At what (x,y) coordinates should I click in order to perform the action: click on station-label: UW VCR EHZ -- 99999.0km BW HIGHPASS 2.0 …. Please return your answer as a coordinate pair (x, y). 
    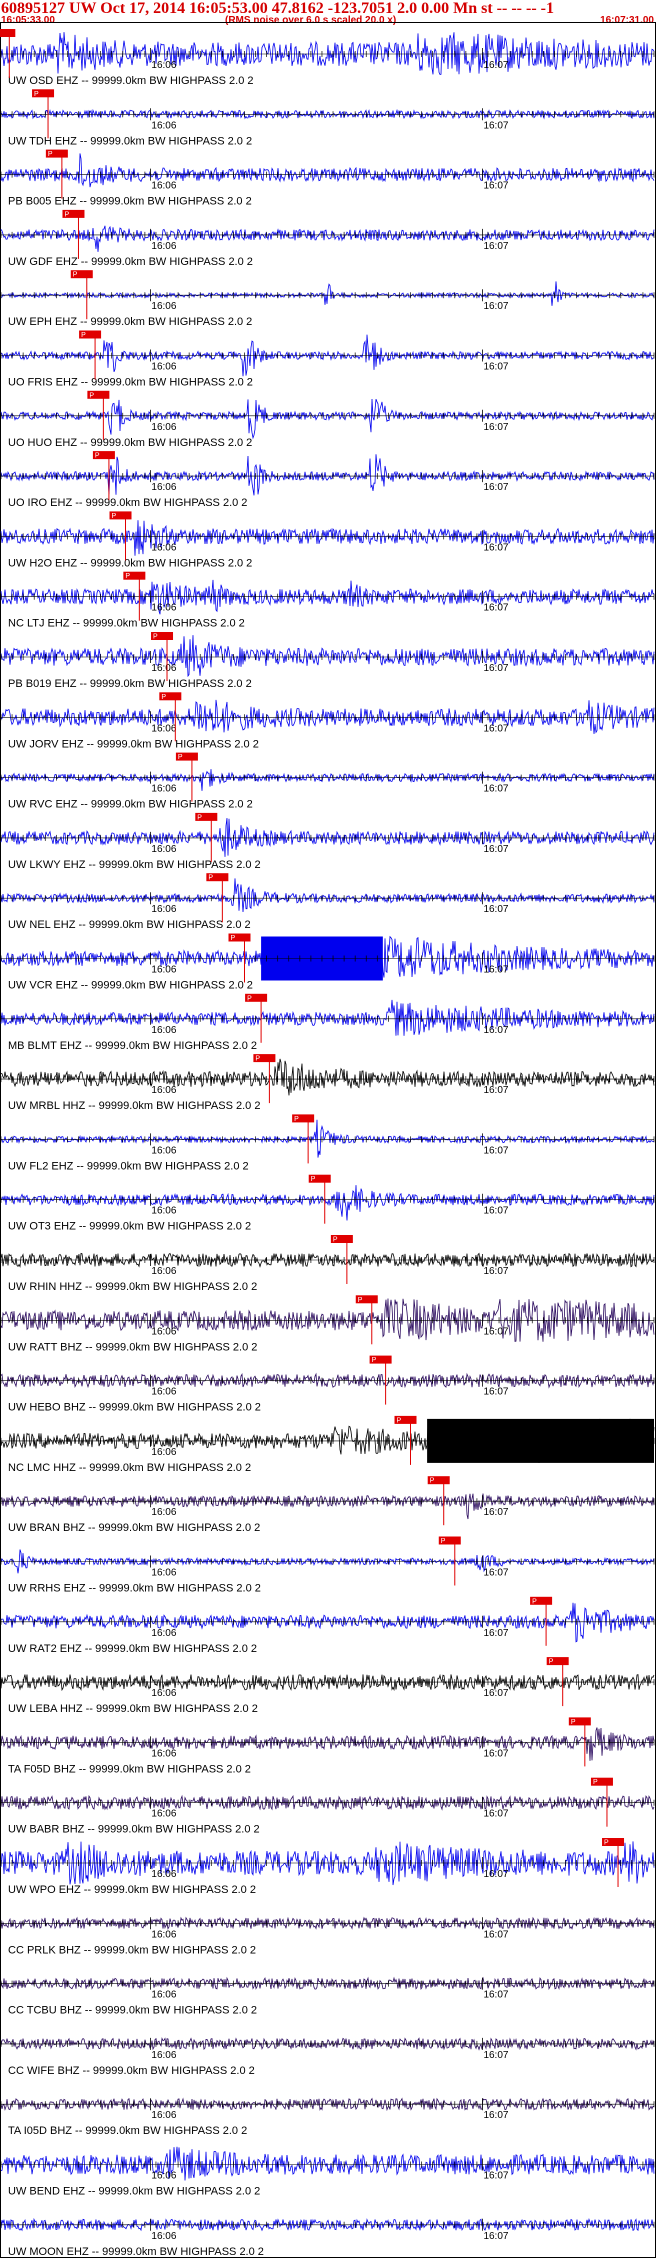
    Looking at the image, I should click on (130, 986).